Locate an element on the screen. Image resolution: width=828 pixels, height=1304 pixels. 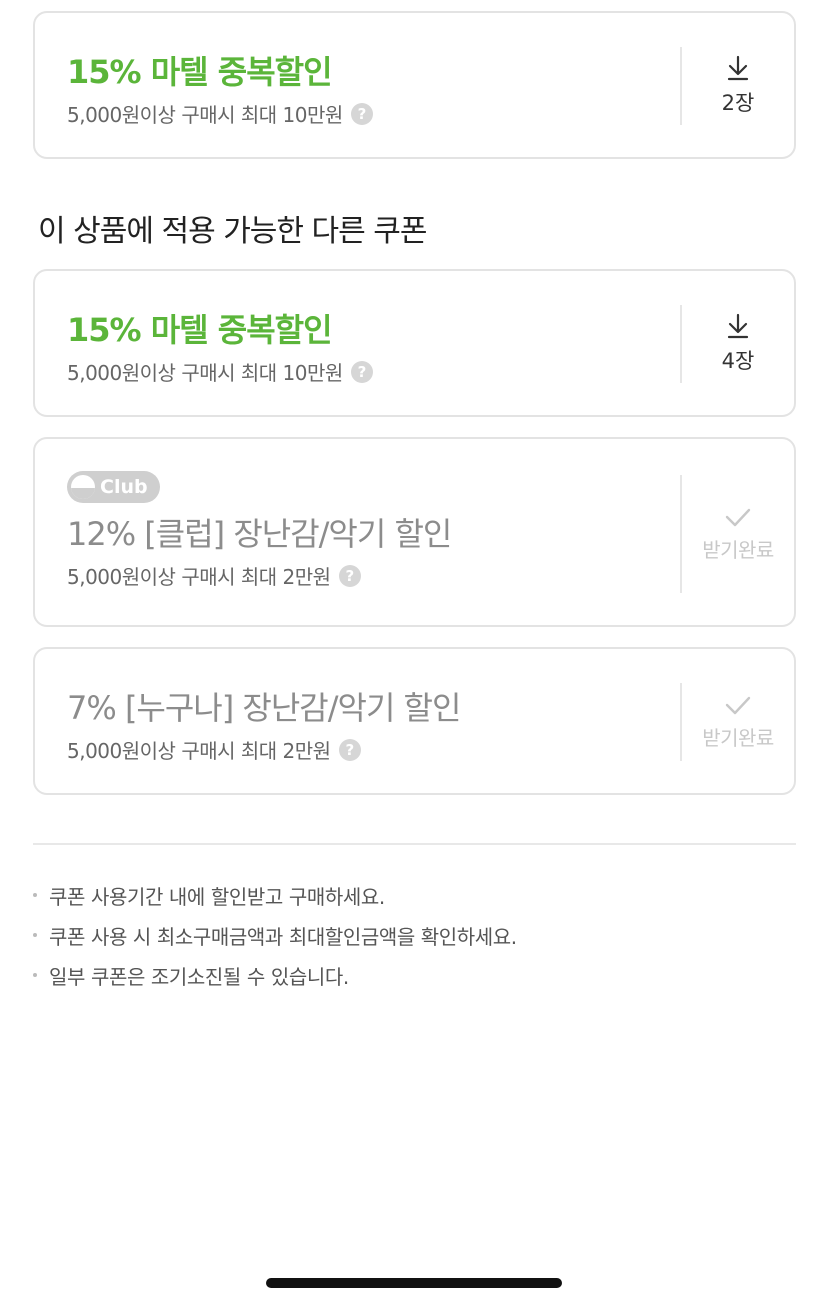
coupon-title: 7% [누구나] 장난감/악기 할인 is located at coordinates (264, 708).